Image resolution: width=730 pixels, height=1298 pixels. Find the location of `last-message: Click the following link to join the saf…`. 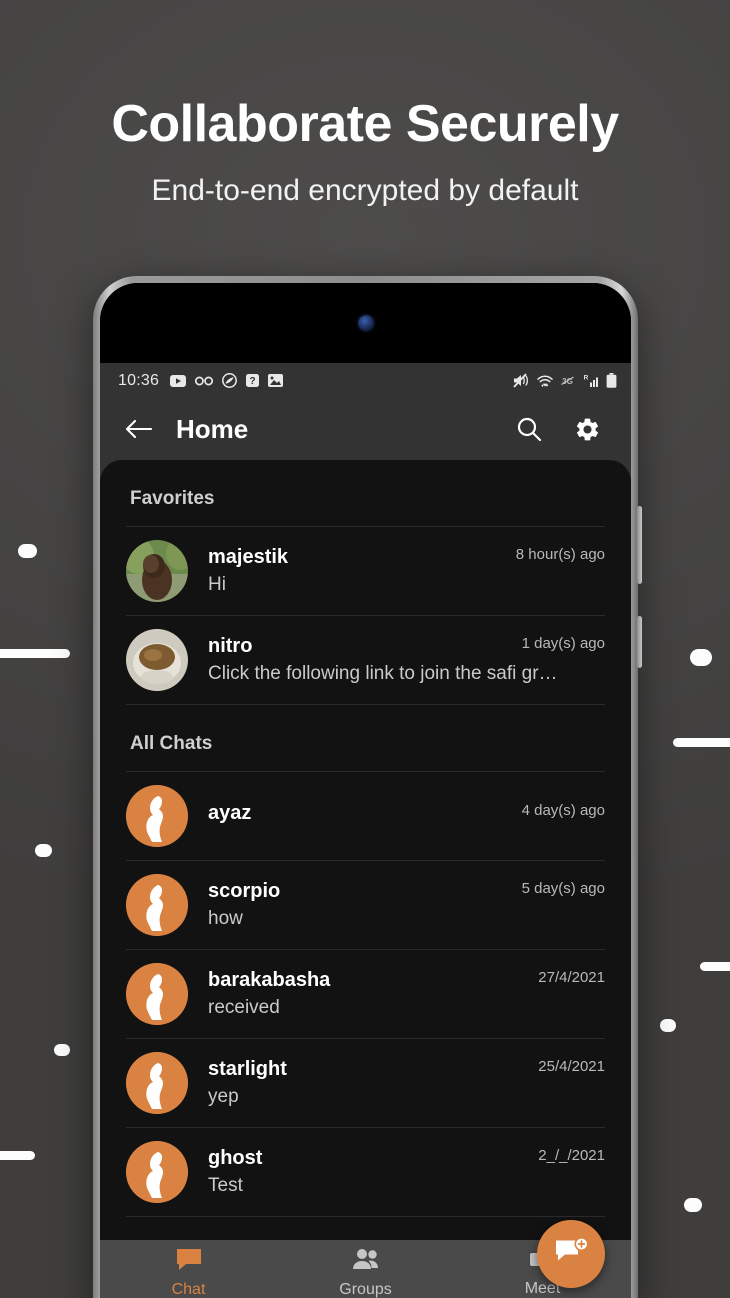

last-message: Click the following link to join the saf… is located at coordinates (383, 673).